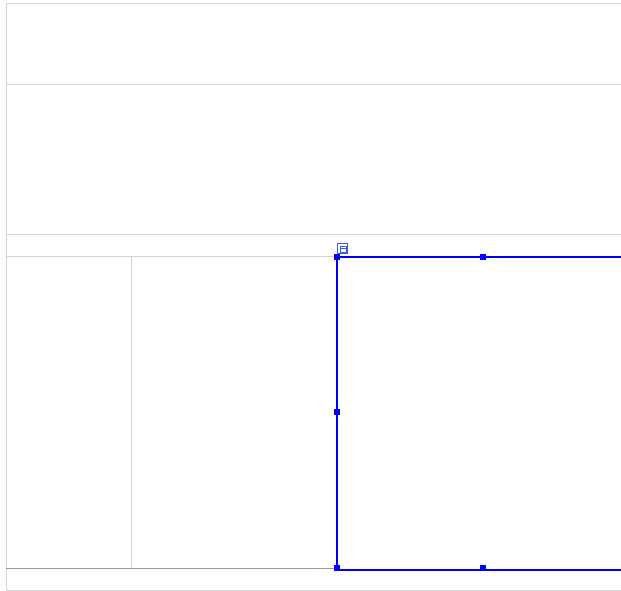  I want to click on resize-handle-bottom-left, so click(337, 568).